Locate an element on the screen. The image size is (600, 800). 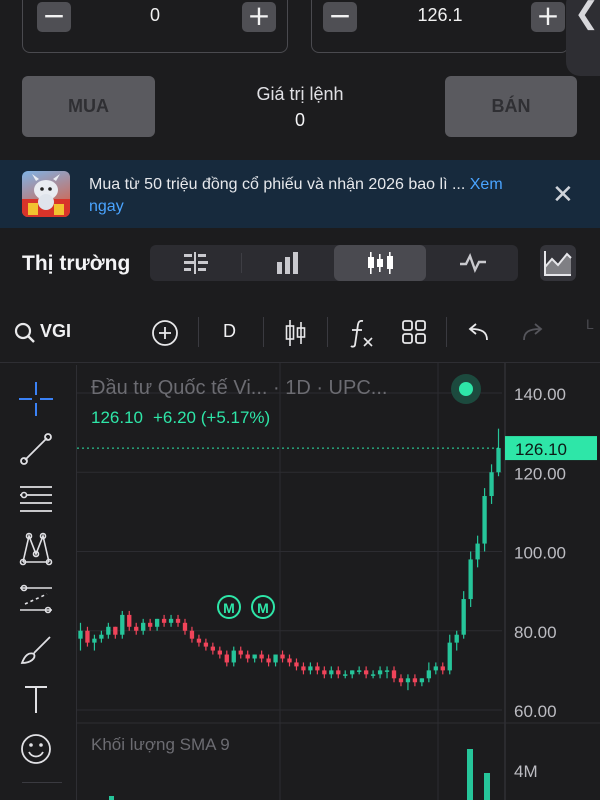
area-chart-icon is located at coordinates (558, 263).